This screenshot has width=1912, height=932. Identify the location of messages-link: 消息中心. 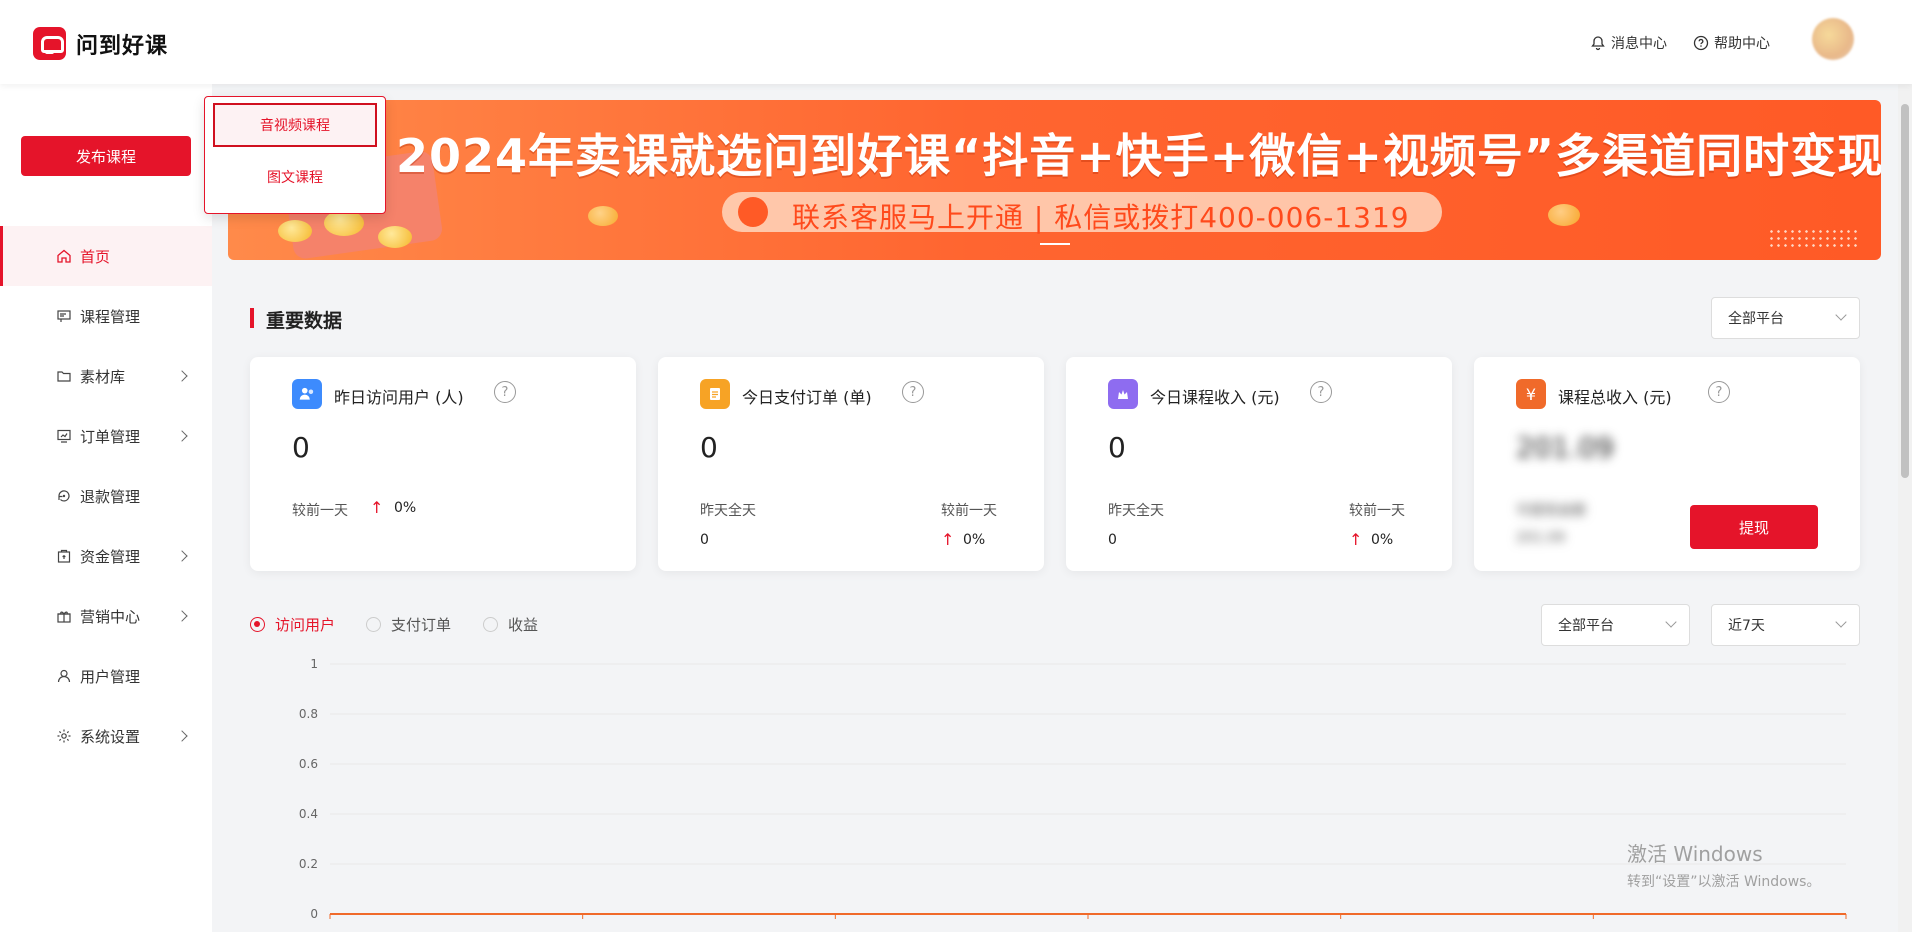
(1628, 43).